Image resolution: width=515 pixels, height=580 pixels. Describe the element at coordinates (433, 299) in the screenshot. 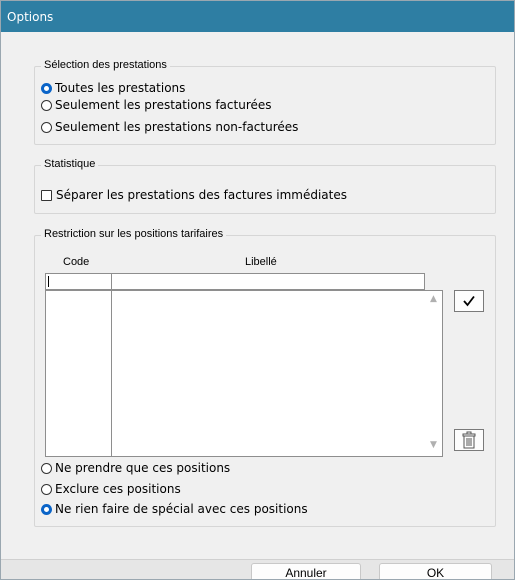

I see `scroll-up-arrow-icon: ▲` at that location.